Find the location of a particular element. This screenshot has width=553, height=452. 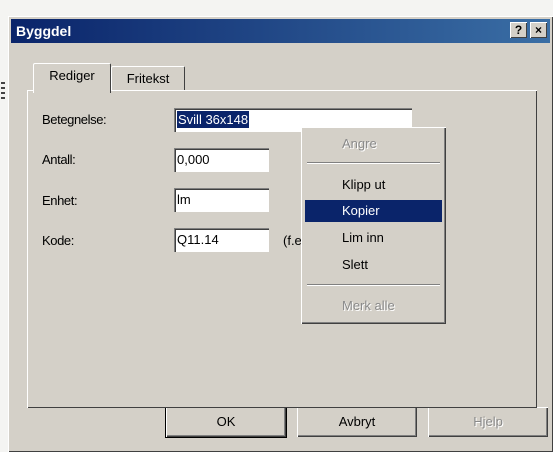

enhet-label: Enhet: is located at coordinates (60, 200).